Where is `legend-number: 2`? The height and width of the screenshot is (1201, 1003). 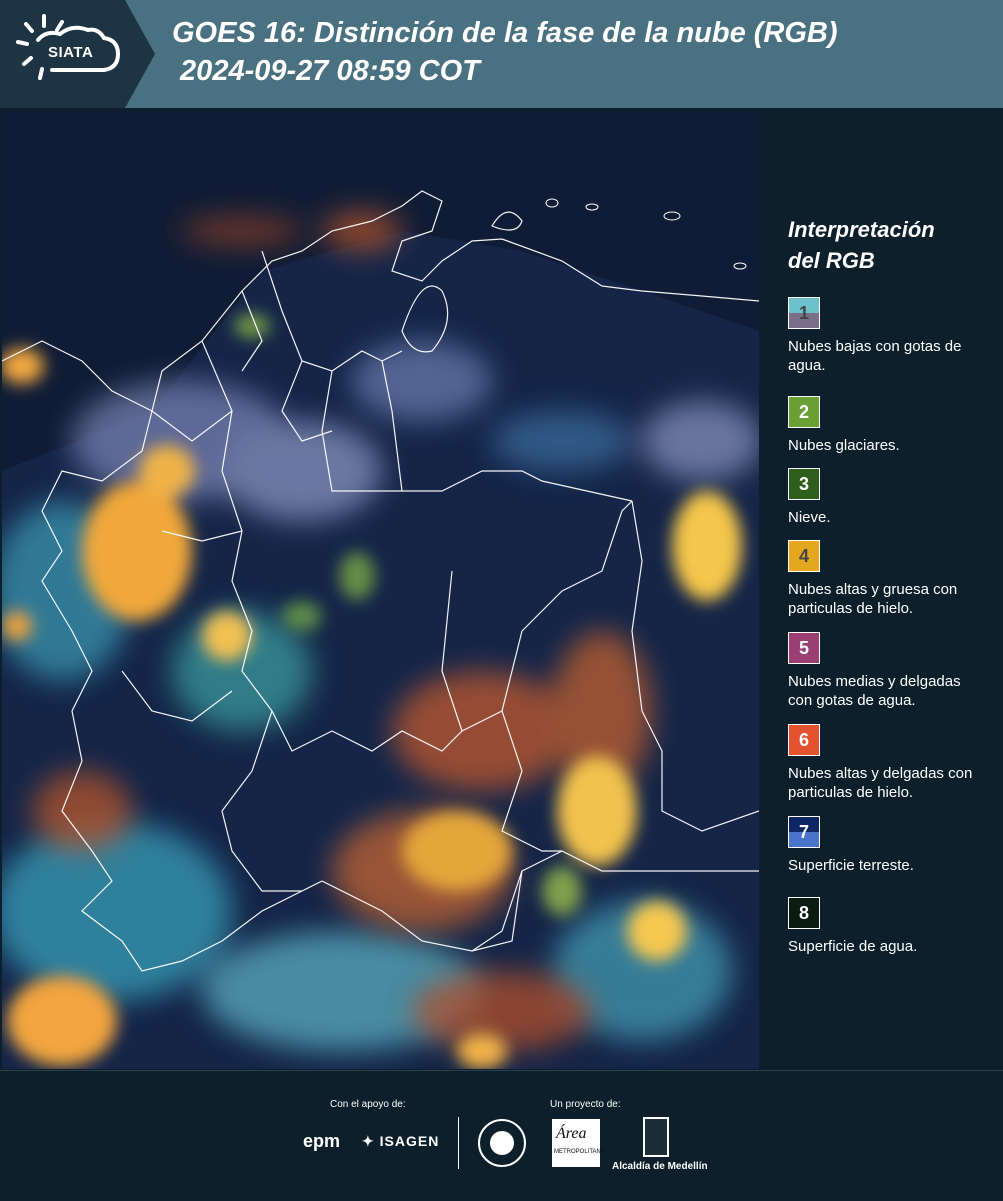 legend-number: 2 is located at coordinates (803, 411).